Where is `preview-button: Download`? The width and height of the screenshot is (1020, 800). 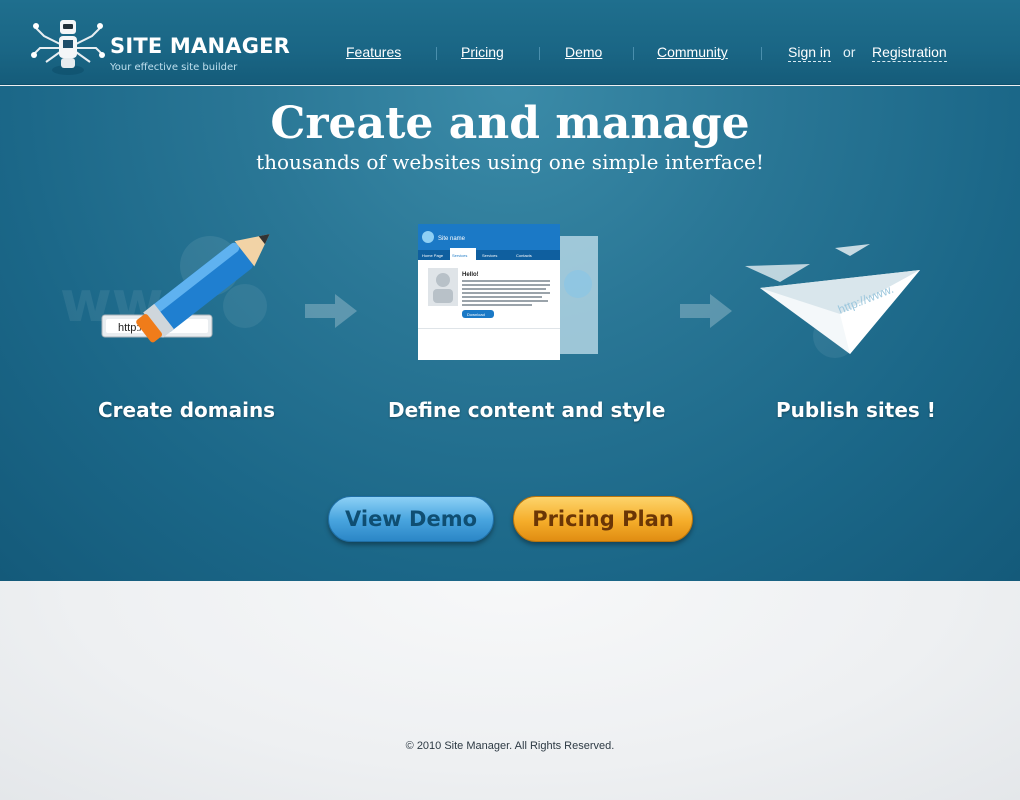 preview-button: Download is located at coordinates (476, 314).